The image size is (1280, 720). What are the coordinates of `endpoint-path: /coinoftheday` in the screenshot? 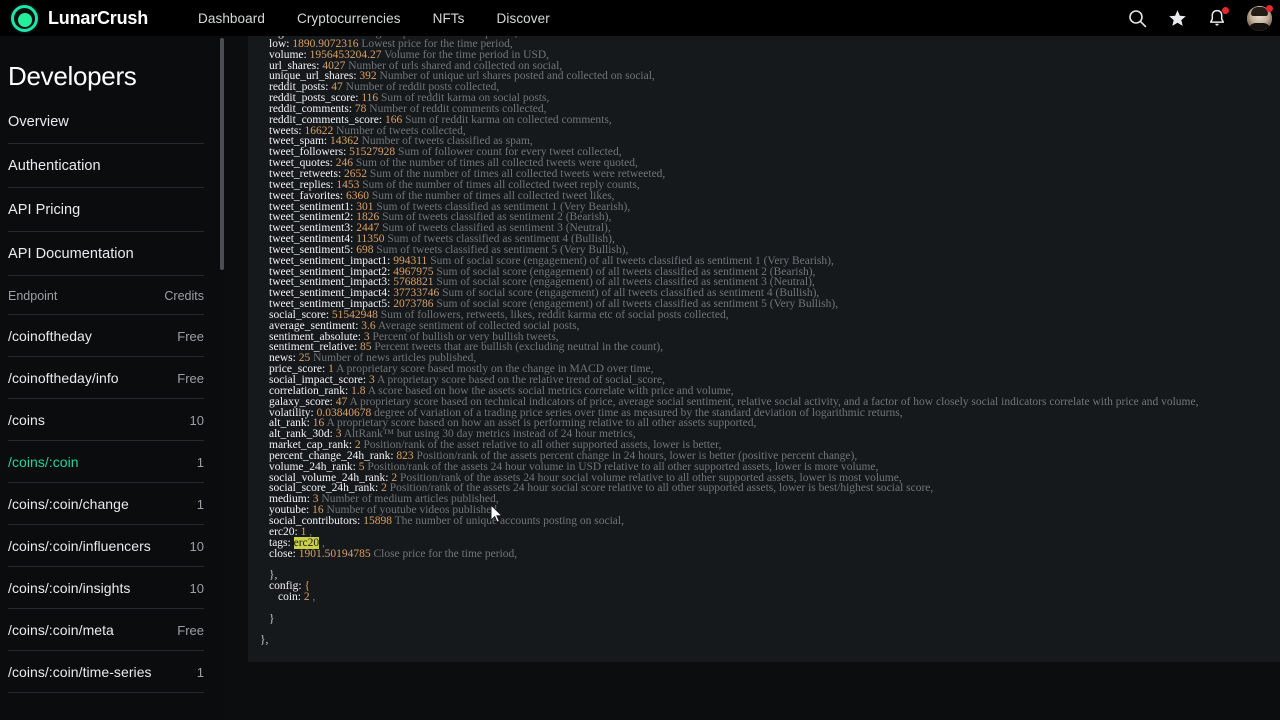 It's located at (50, 336).